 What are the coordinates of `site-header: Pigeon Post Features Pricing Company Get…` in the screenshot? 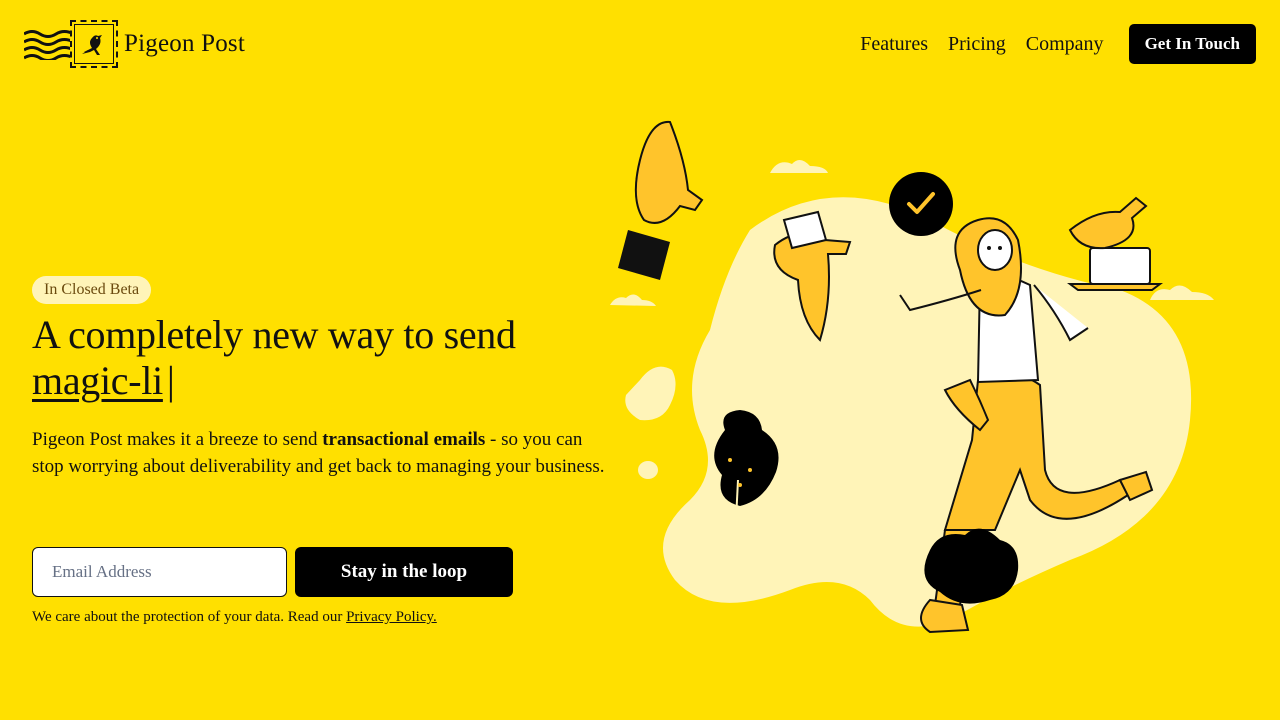 It's located at (640, 44).